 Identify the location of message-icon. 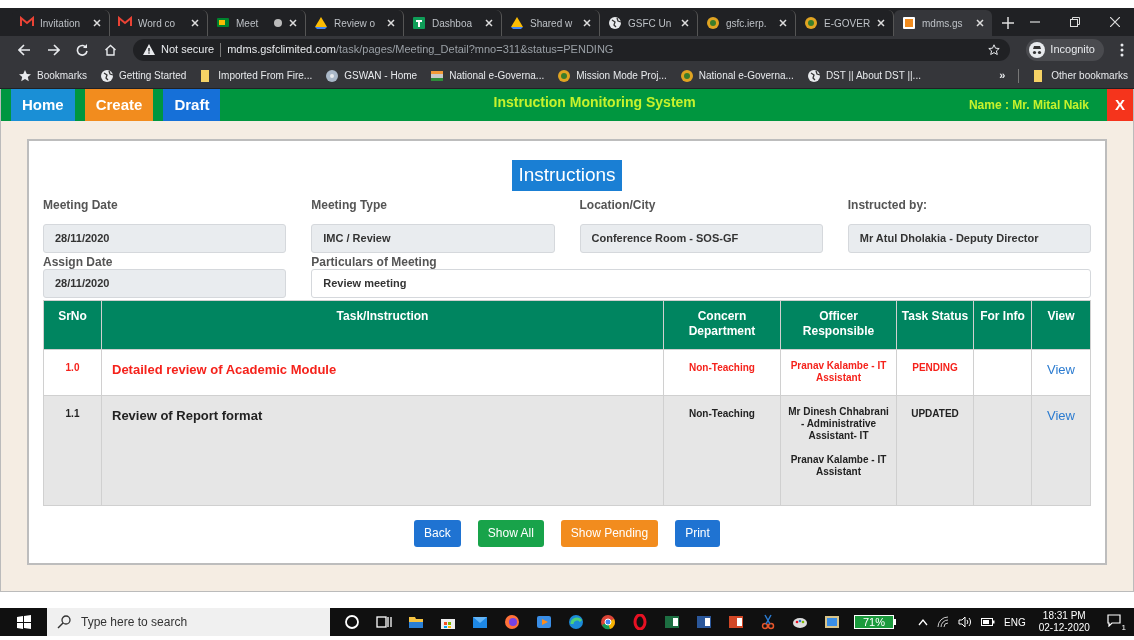
(1113, 620).